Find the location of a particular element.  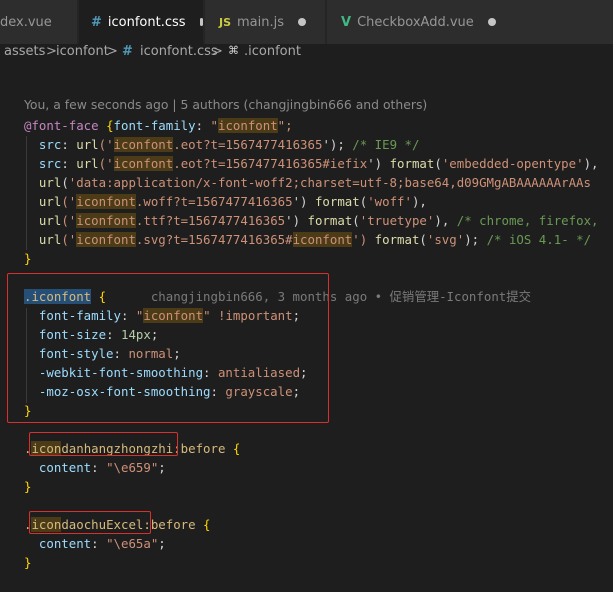

breadcrumb-iconfont-folder: iconfont is located at coordinates (82, 51).